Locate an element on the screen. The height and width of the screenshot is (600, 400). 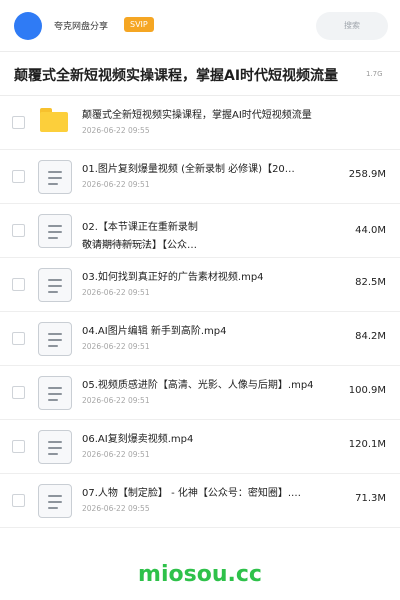
list-item: 06.AI复刻爆卖视频.mp4 2026-06-22 09:51 120.1M is located at coordinates (200, 447).